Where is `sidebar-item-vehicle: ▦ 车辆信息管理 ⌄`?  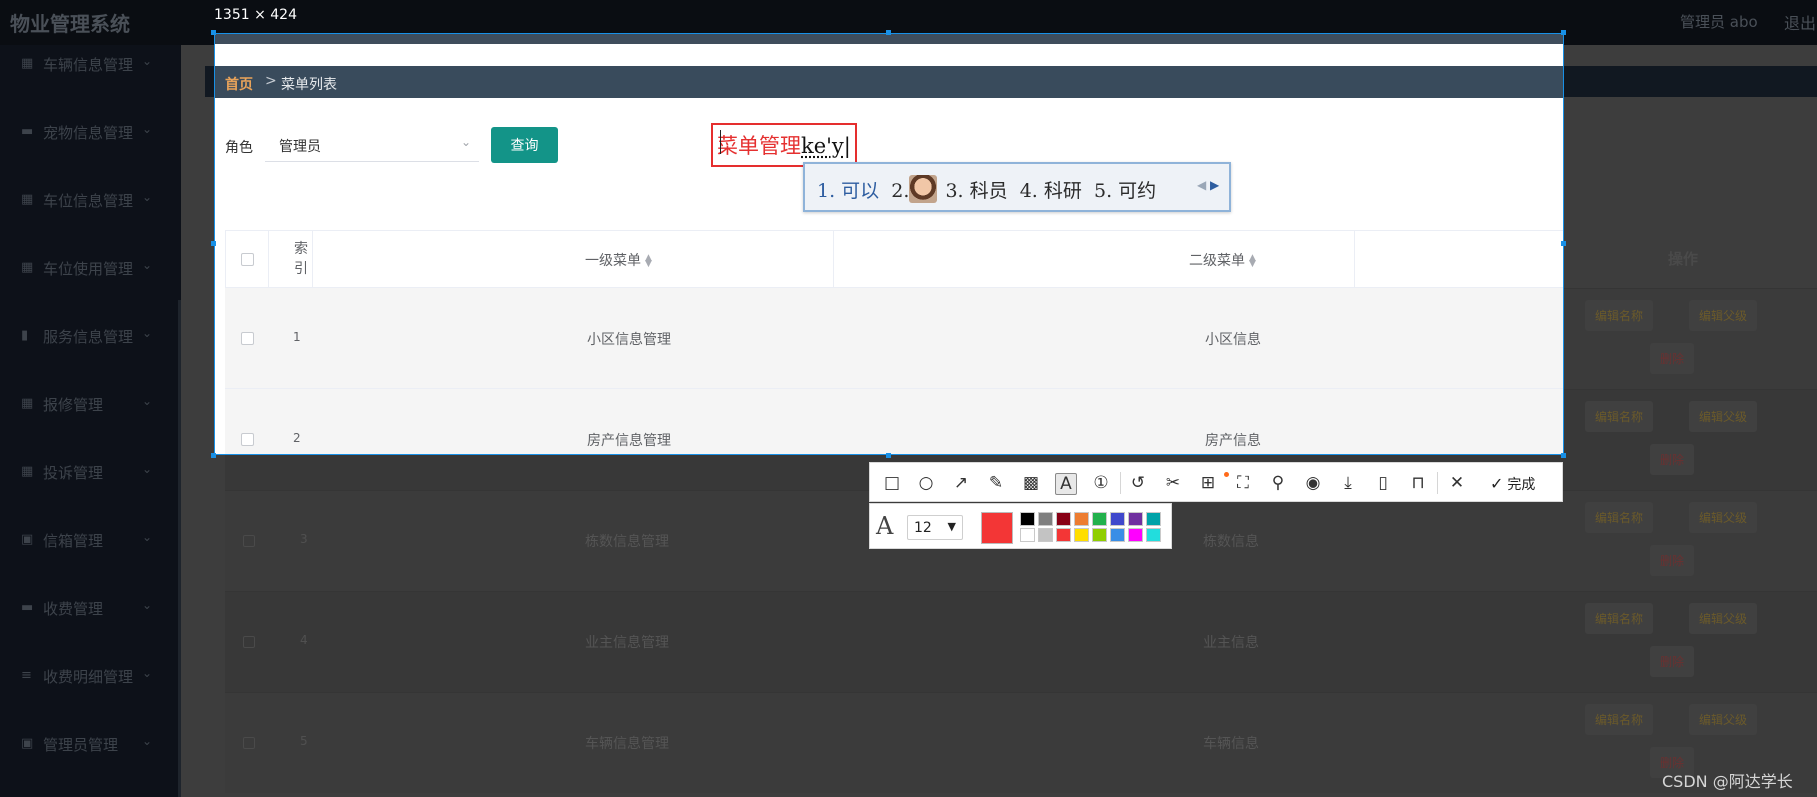 sidebar-item-vehicle: ▦ 车辆信息管理 ⌄ is located at coordinates (90, 83).